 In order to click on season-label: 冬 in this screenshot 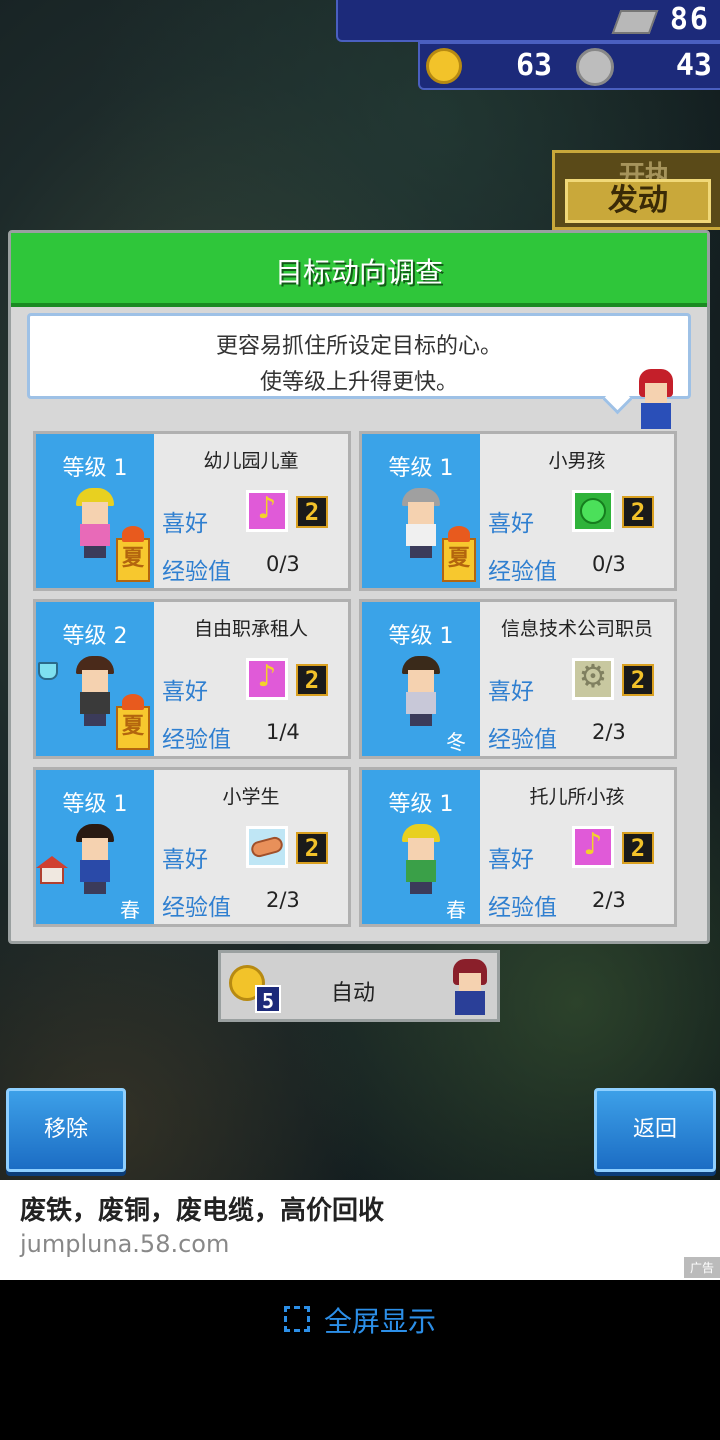, I will do `click(456, 742)`.